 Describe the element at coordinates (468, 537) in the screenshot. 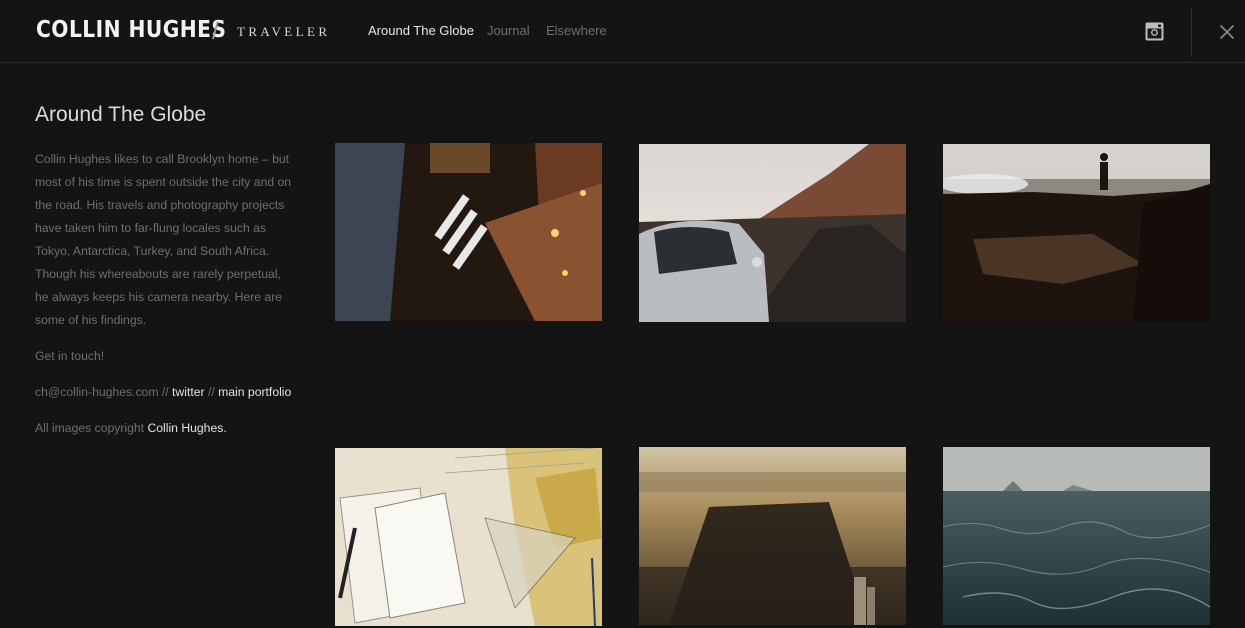

I see `photo-maps-drafting` at that location.